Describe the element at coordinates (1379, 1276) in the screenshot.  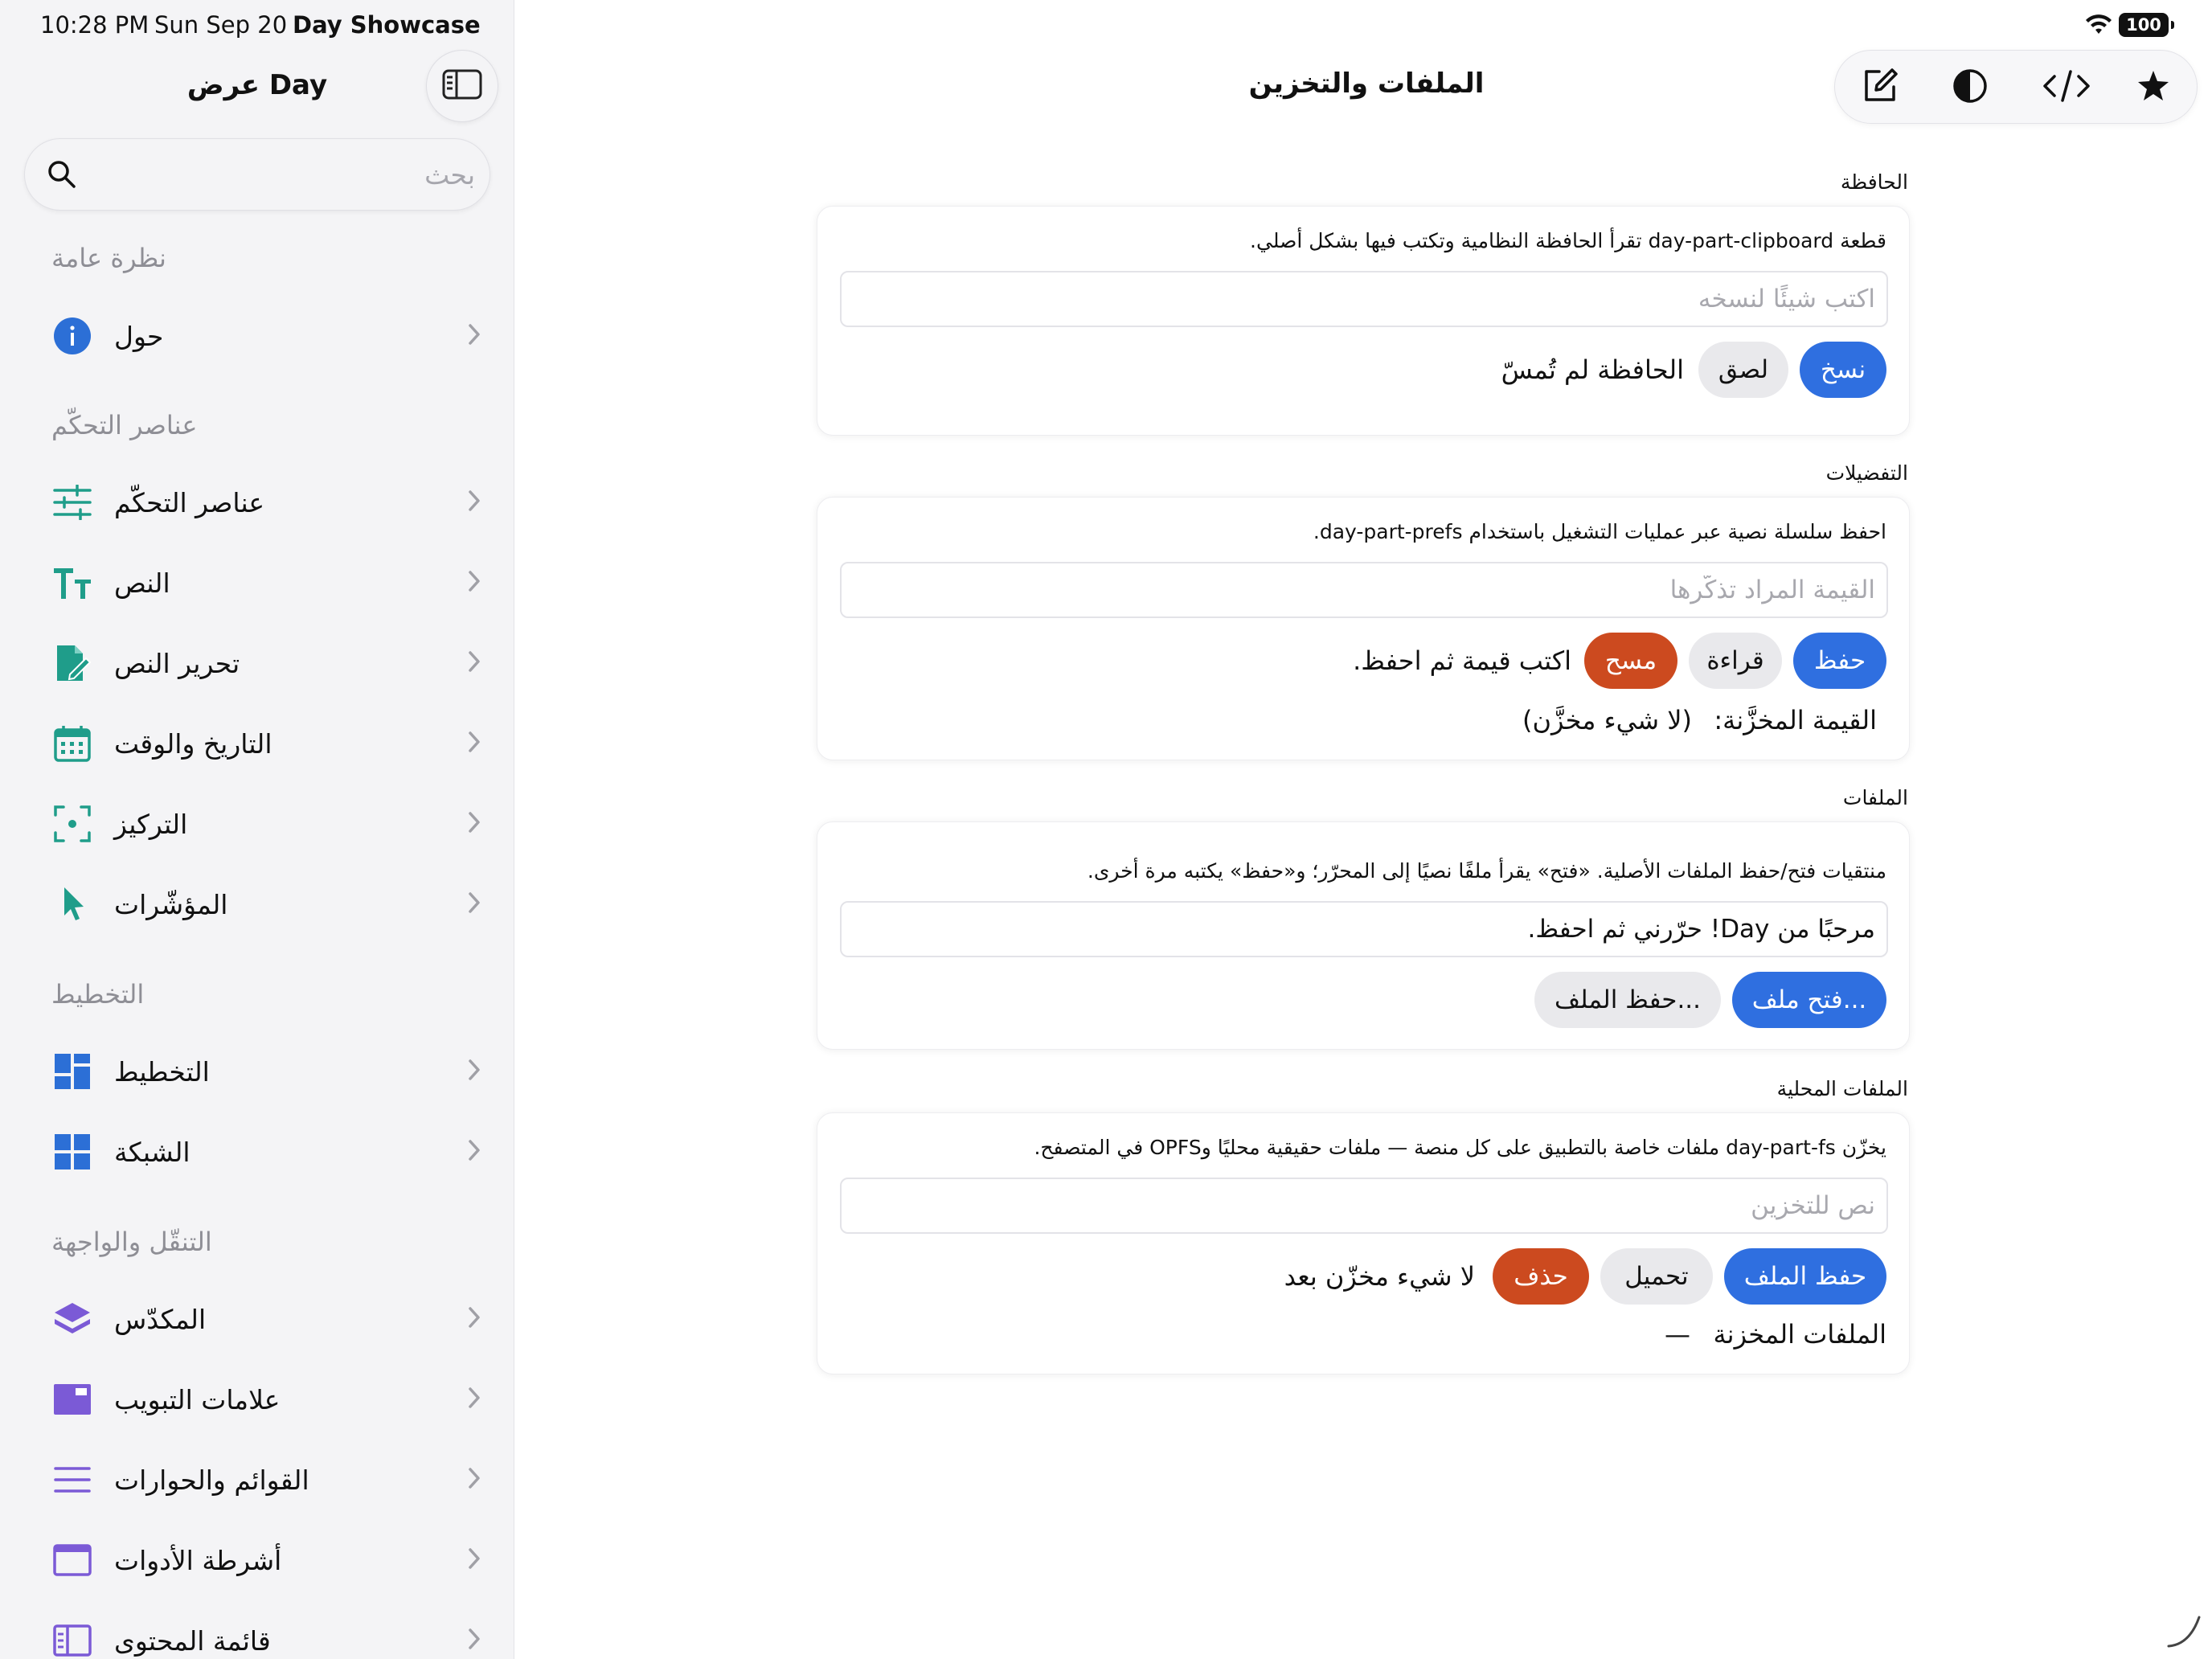
I see `local-files-status: لا شيء مخزّن بعد` at that location.